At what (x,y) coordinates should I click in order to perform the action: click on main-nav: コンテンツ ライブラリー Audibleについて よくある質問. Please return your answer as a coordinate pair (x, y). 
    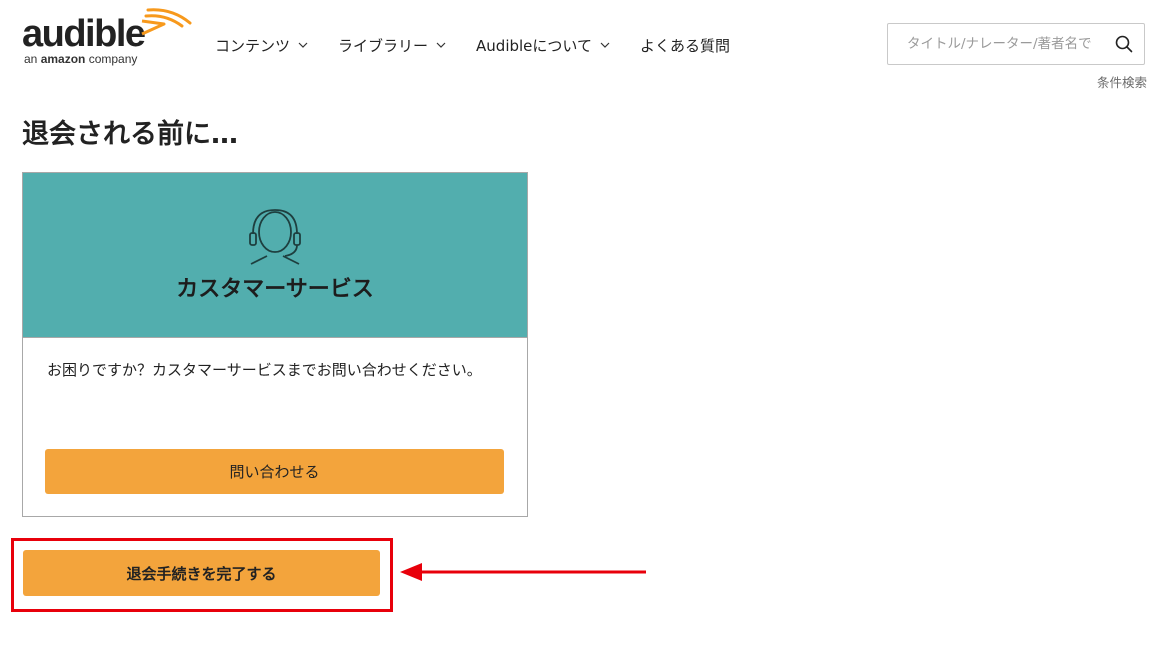
    Looking at the image, I should click on (487, 45).